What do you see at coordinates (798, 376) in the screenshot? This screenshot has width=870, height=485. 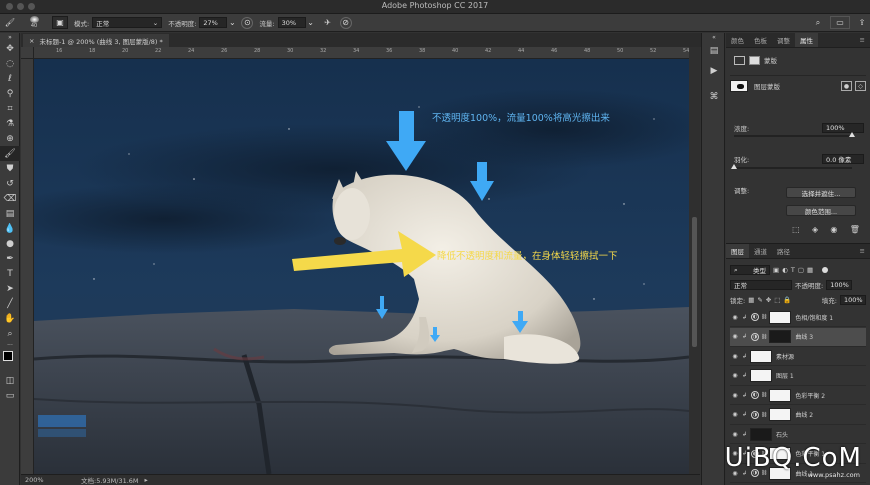 I see `layer-row: ◉ ↲ 图层 1` at bounding box center [798, 376].